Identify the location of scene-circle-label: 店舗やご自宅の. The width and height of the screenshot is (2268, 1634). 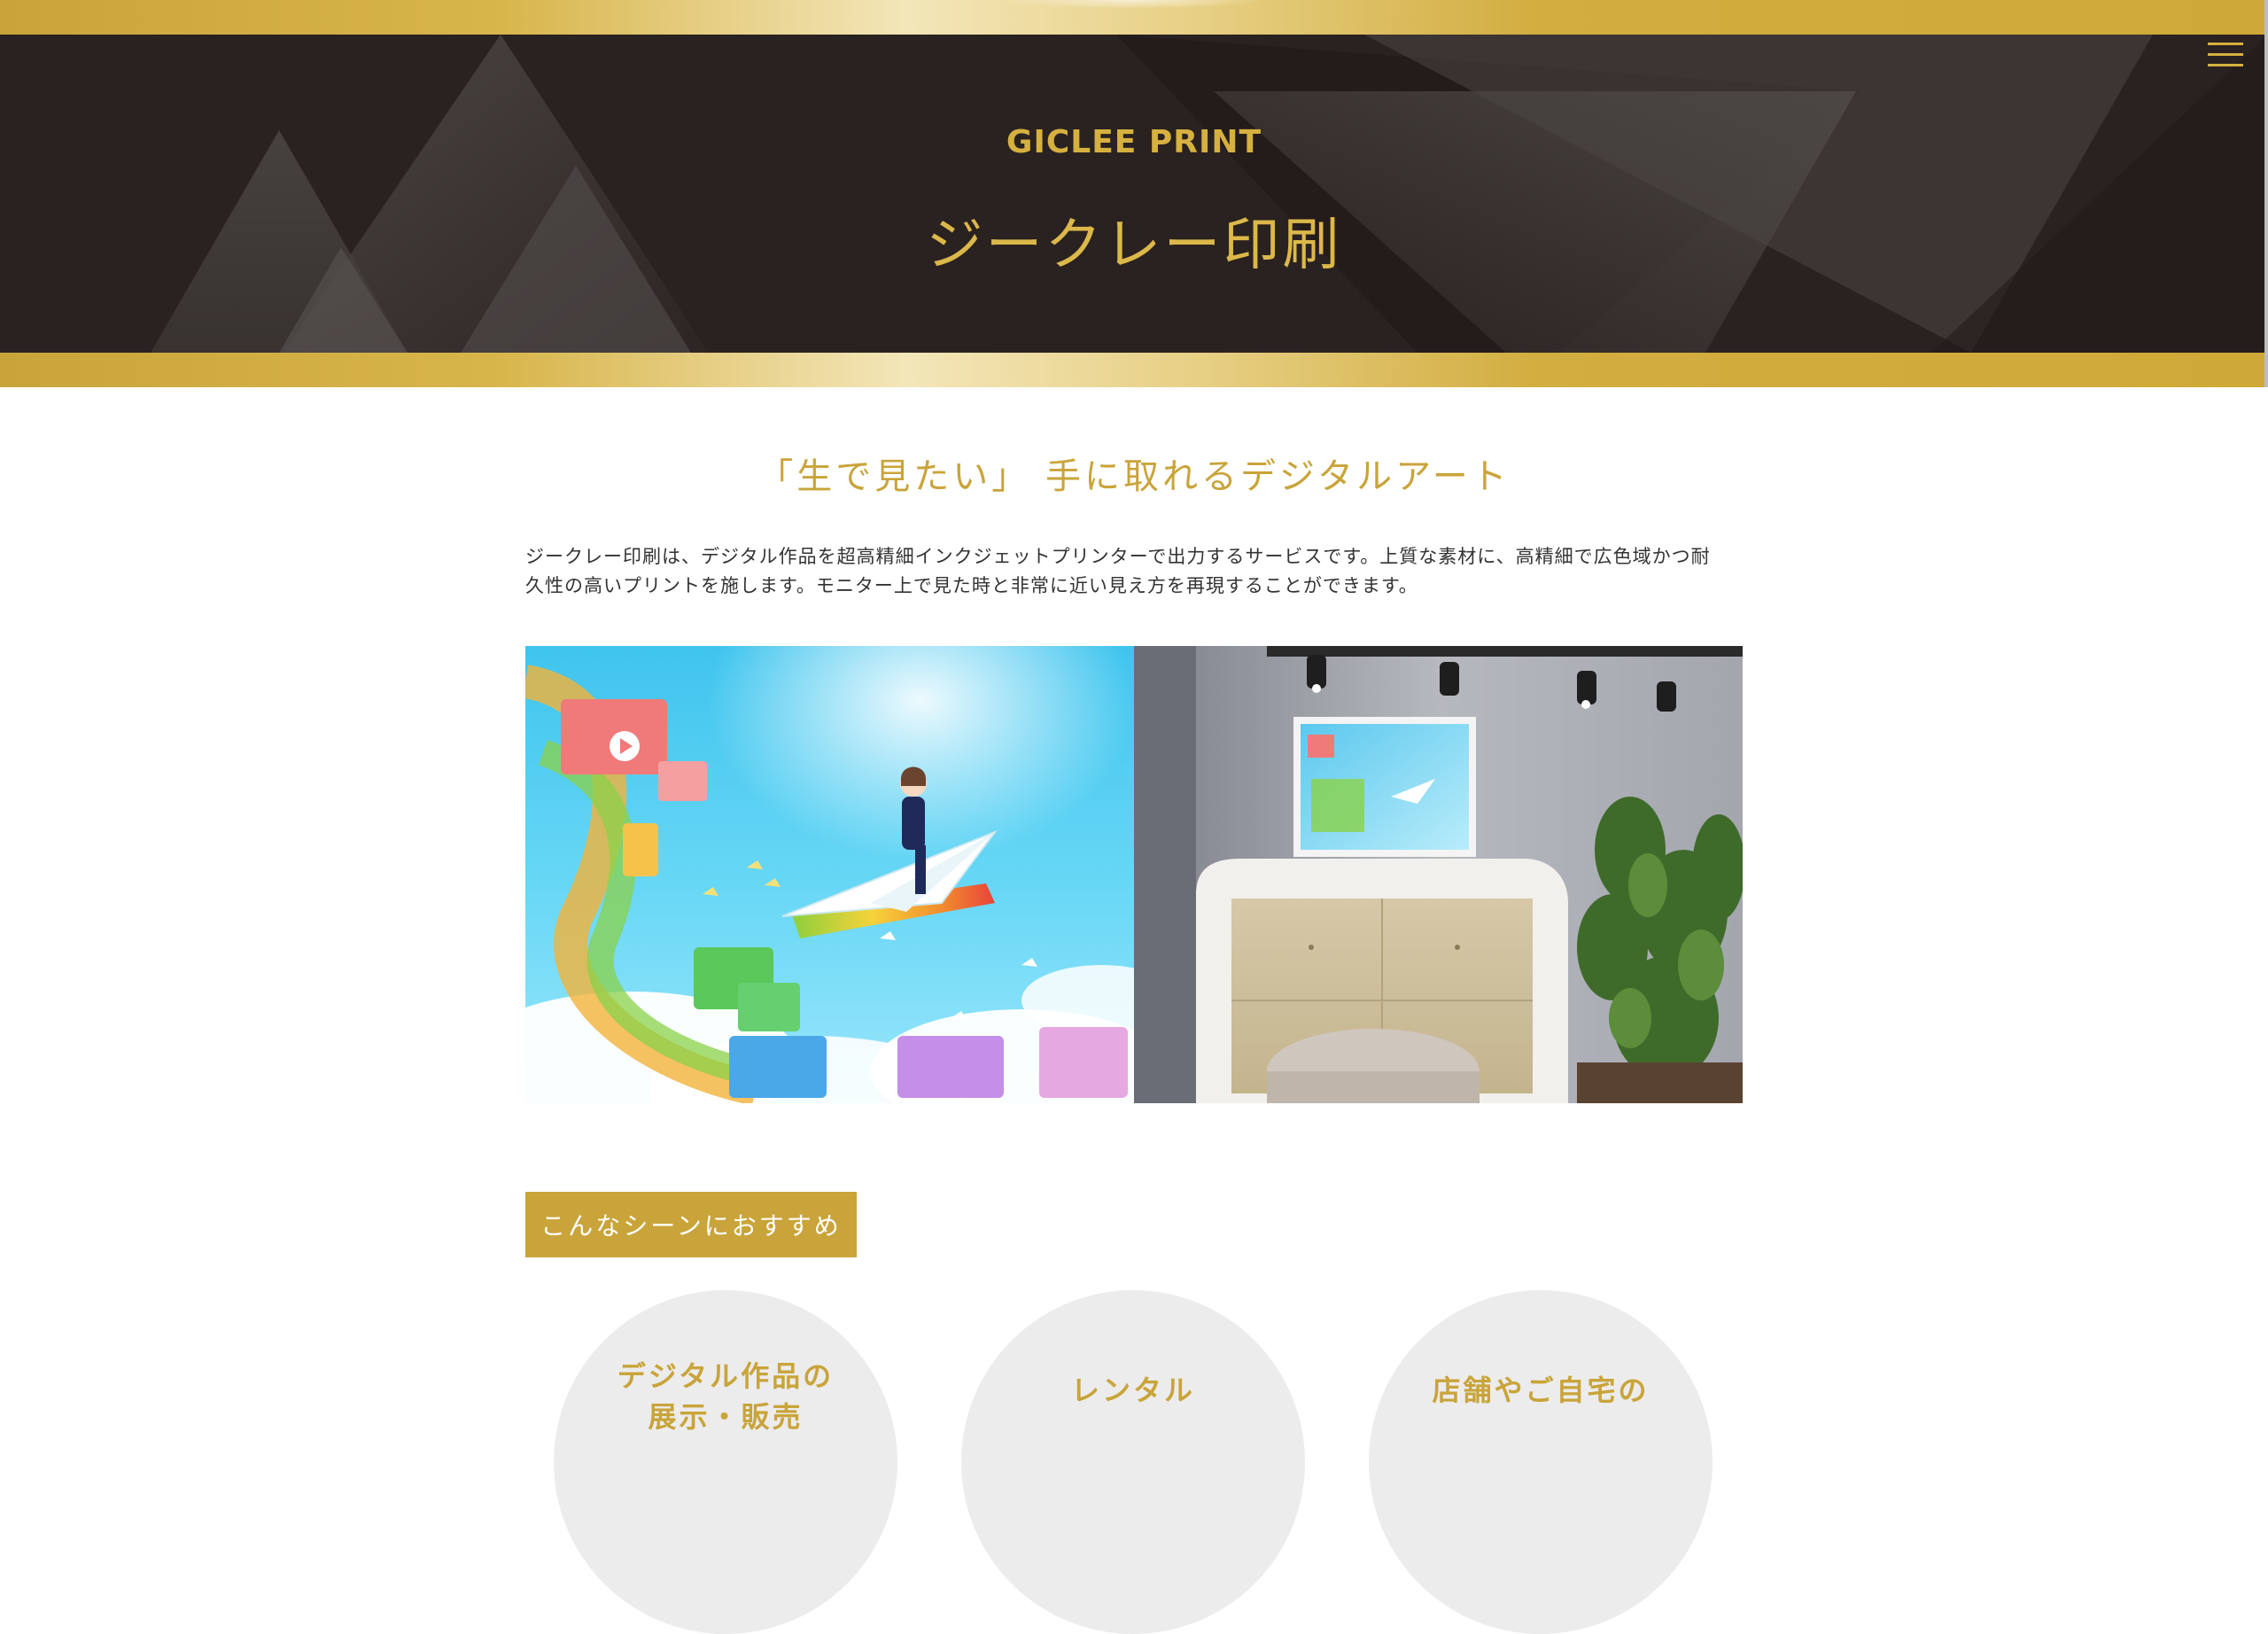
(1541, 1390).